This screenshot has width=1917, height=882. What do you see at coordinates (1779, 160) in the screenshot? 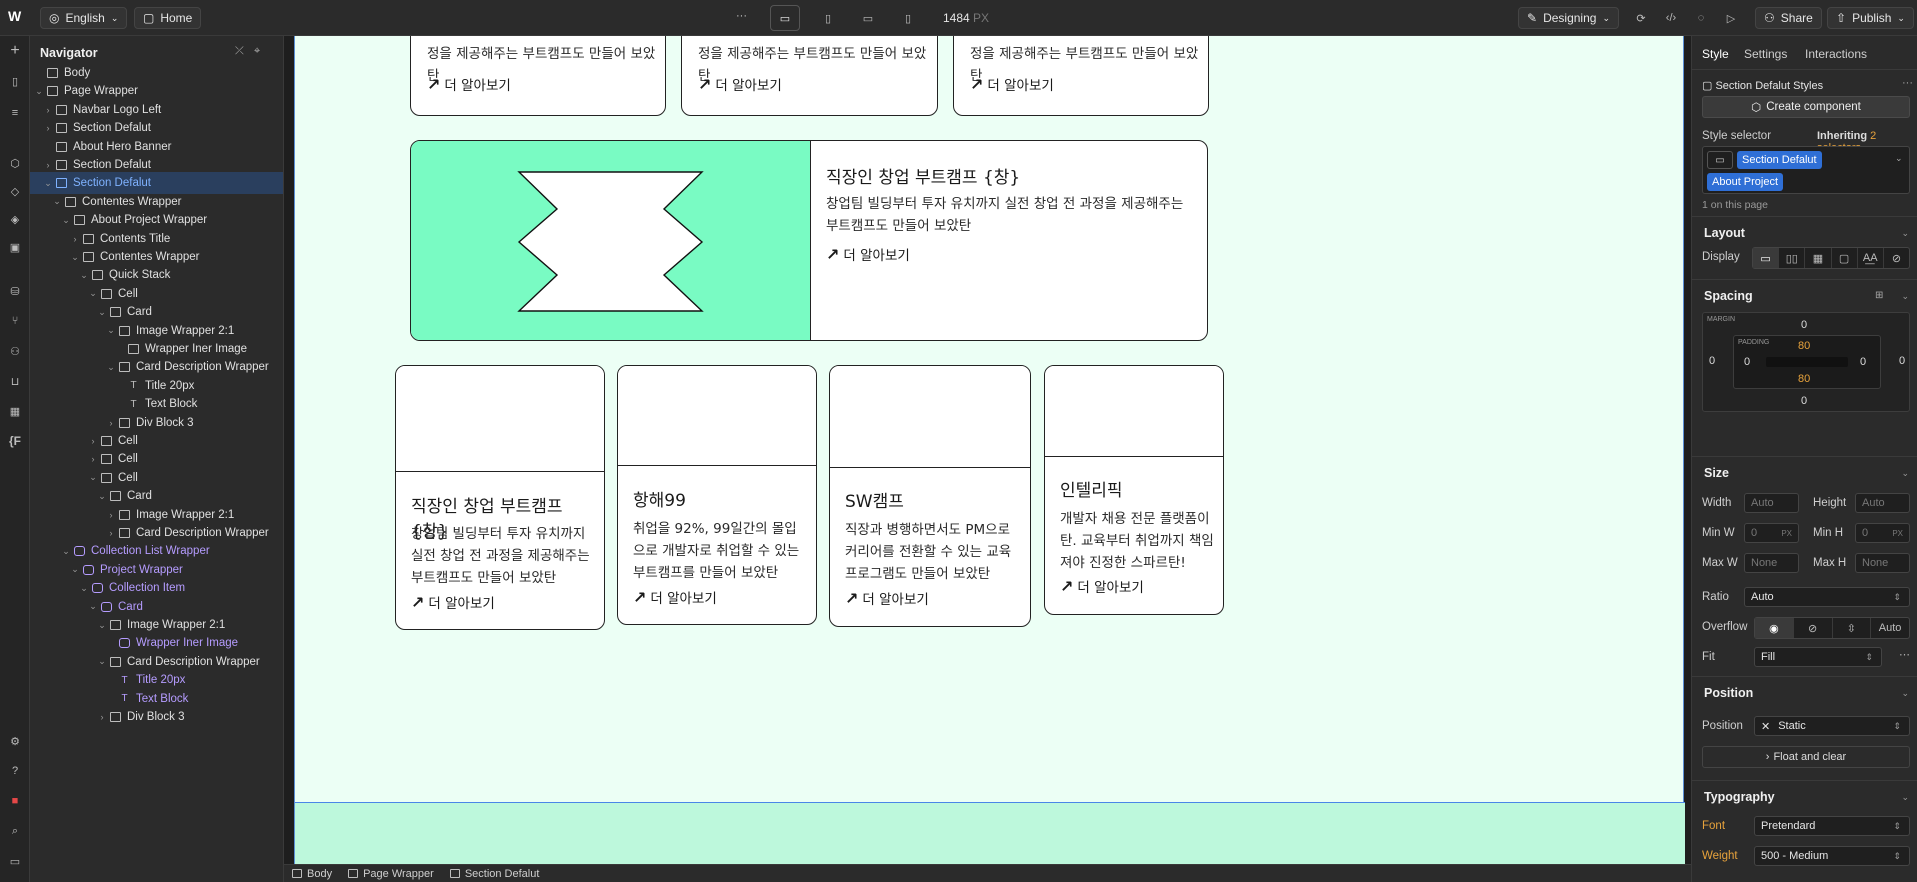
I see `selector-chip: Section Defalut` at bounding box center [1779, 160].